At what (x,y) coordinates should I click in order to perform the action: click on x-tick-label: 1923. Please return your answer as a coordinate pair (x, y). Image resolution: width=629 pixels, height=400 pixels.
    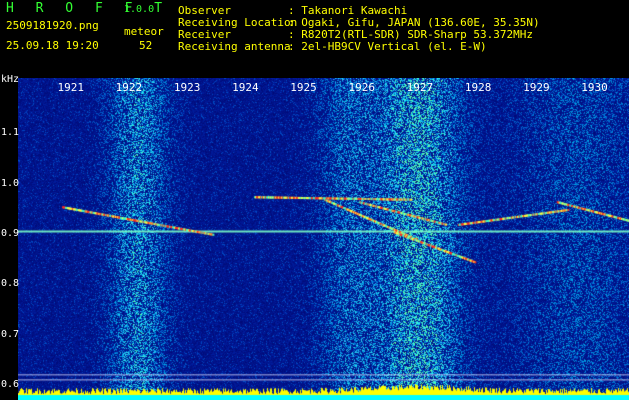
    Looking at the image, I should click on (187, 87).